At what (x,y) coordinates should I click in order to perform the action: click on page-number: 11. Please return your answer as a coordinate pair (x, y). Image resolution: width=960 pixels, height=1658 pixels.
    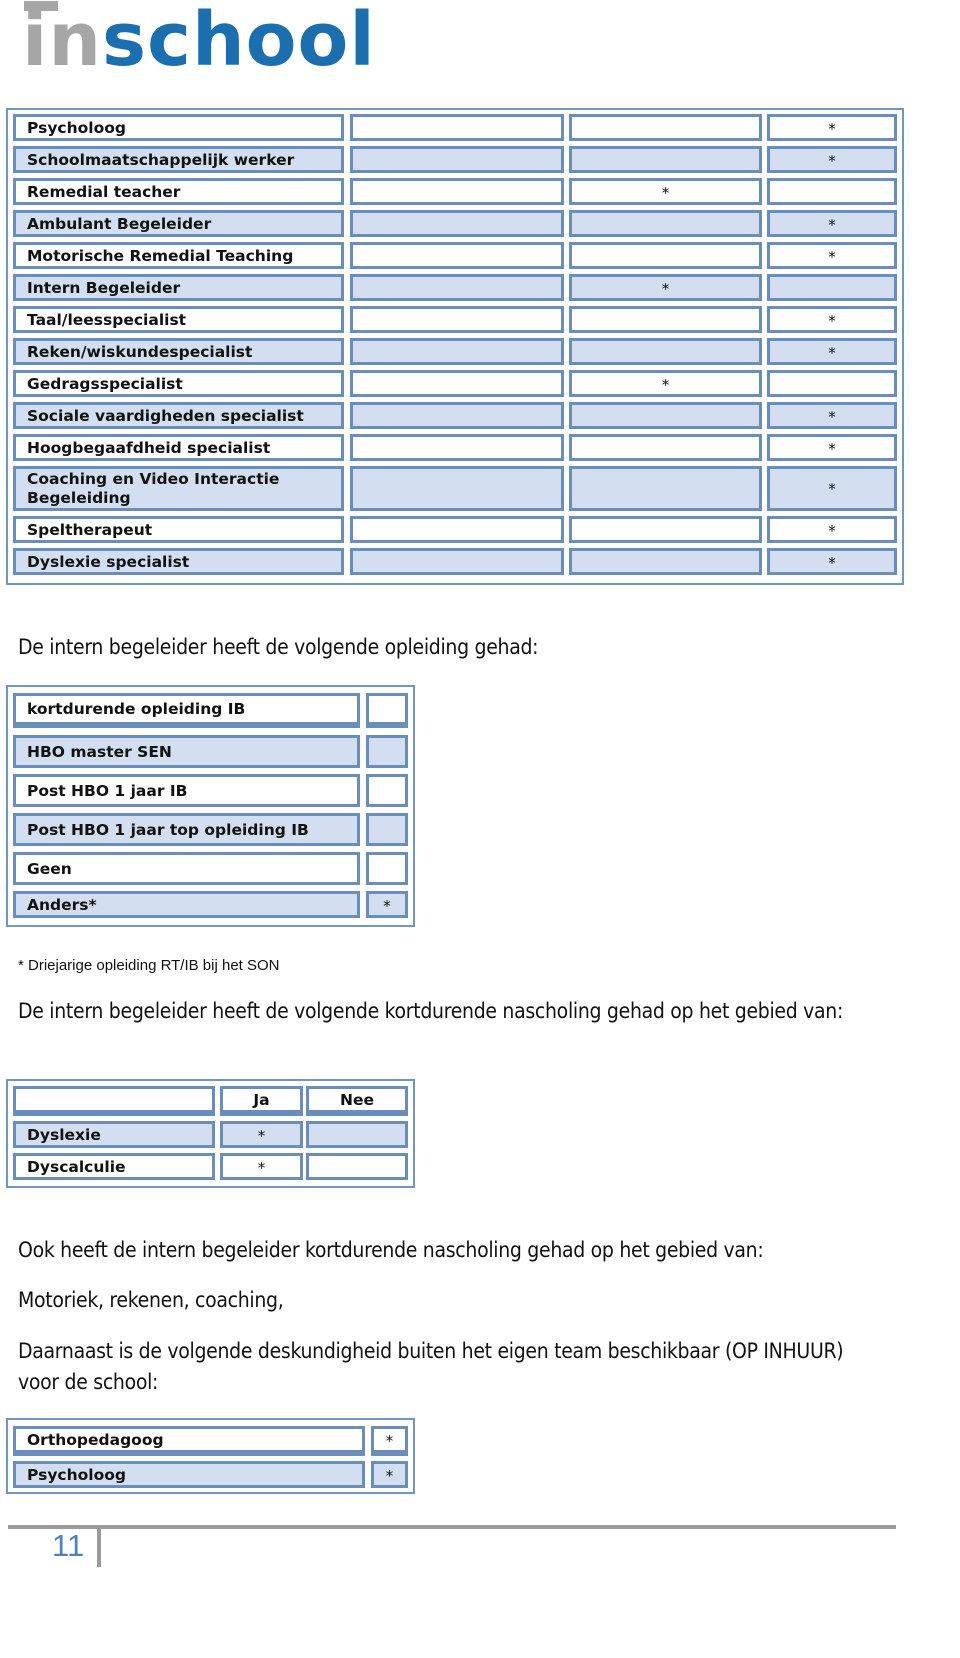
    Looking at the image, I should click on (68, 1545).